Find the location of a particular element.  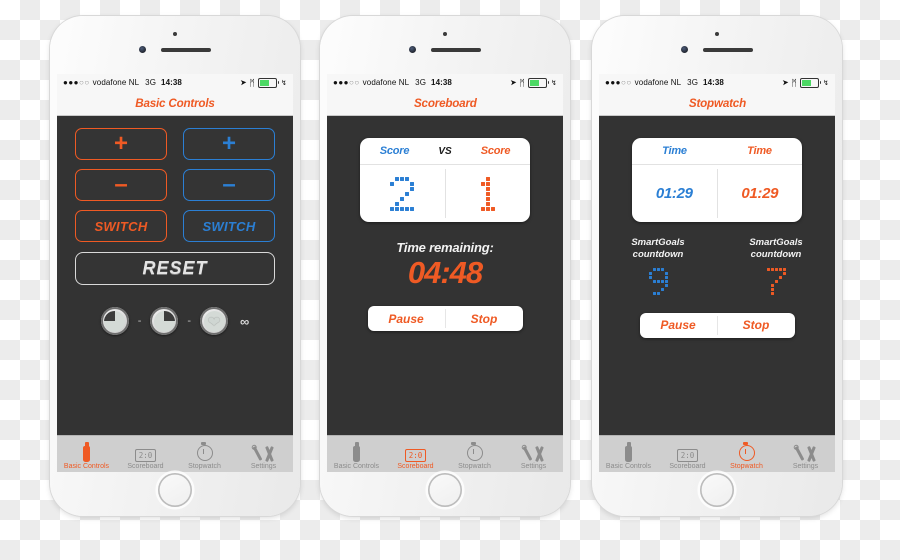

vs-label: VS is located at coordinates (445, 151).